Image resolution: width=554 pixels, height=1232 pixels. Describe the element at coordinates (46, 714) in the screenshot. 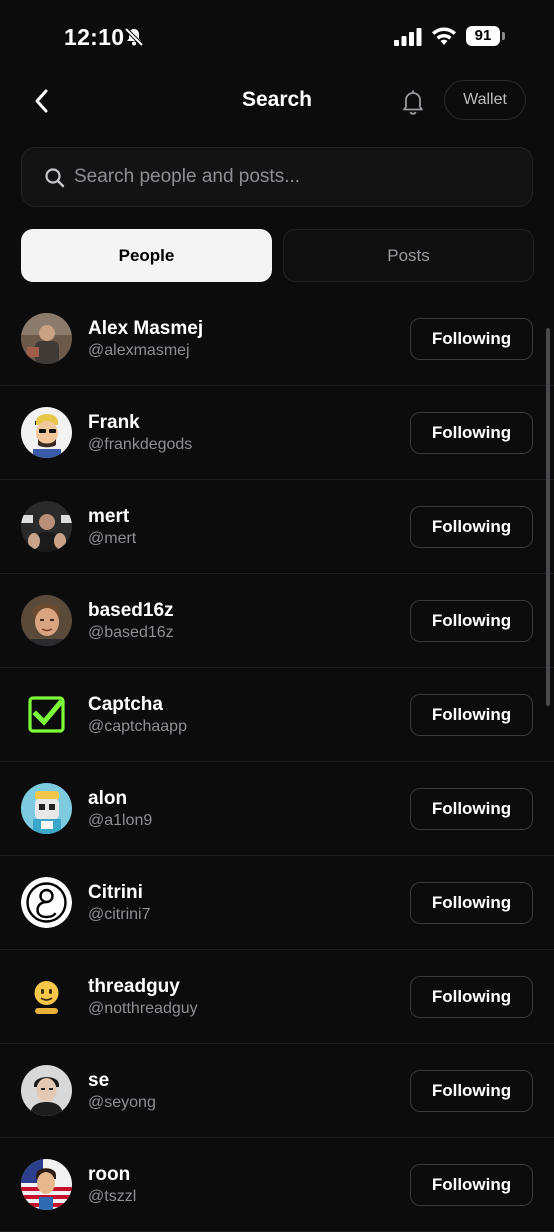

I see `captcha-logo` at that location.